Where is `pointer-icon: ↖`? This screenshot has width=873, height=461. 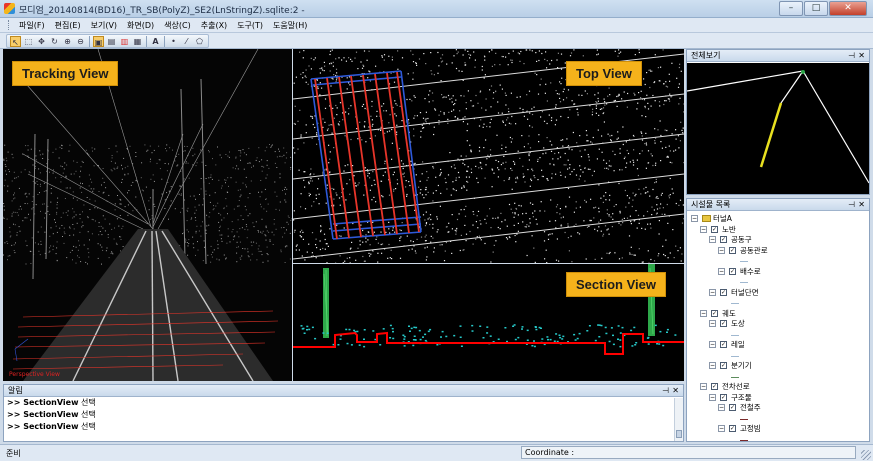
pointer-icon: ↖ is located at coordinates (15, 41).